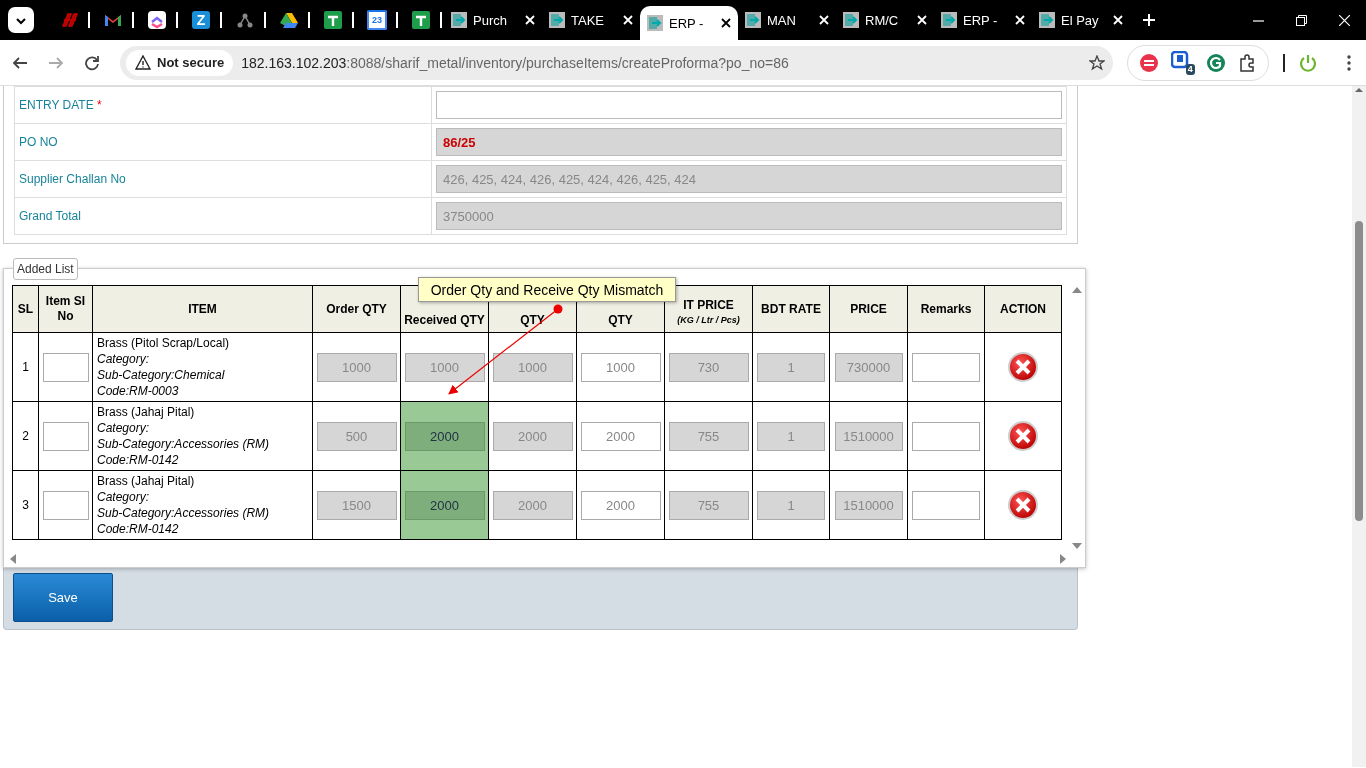 The height and width of the screenshot is (768, 1366). What do you see at coordinates (183, 436) in the screenshot?
I see `item-description: Brass (Jahaj Pital) Category: Sub-Category:Accessories (RM) Code:RM-0142` at bounding box center [183, 436].